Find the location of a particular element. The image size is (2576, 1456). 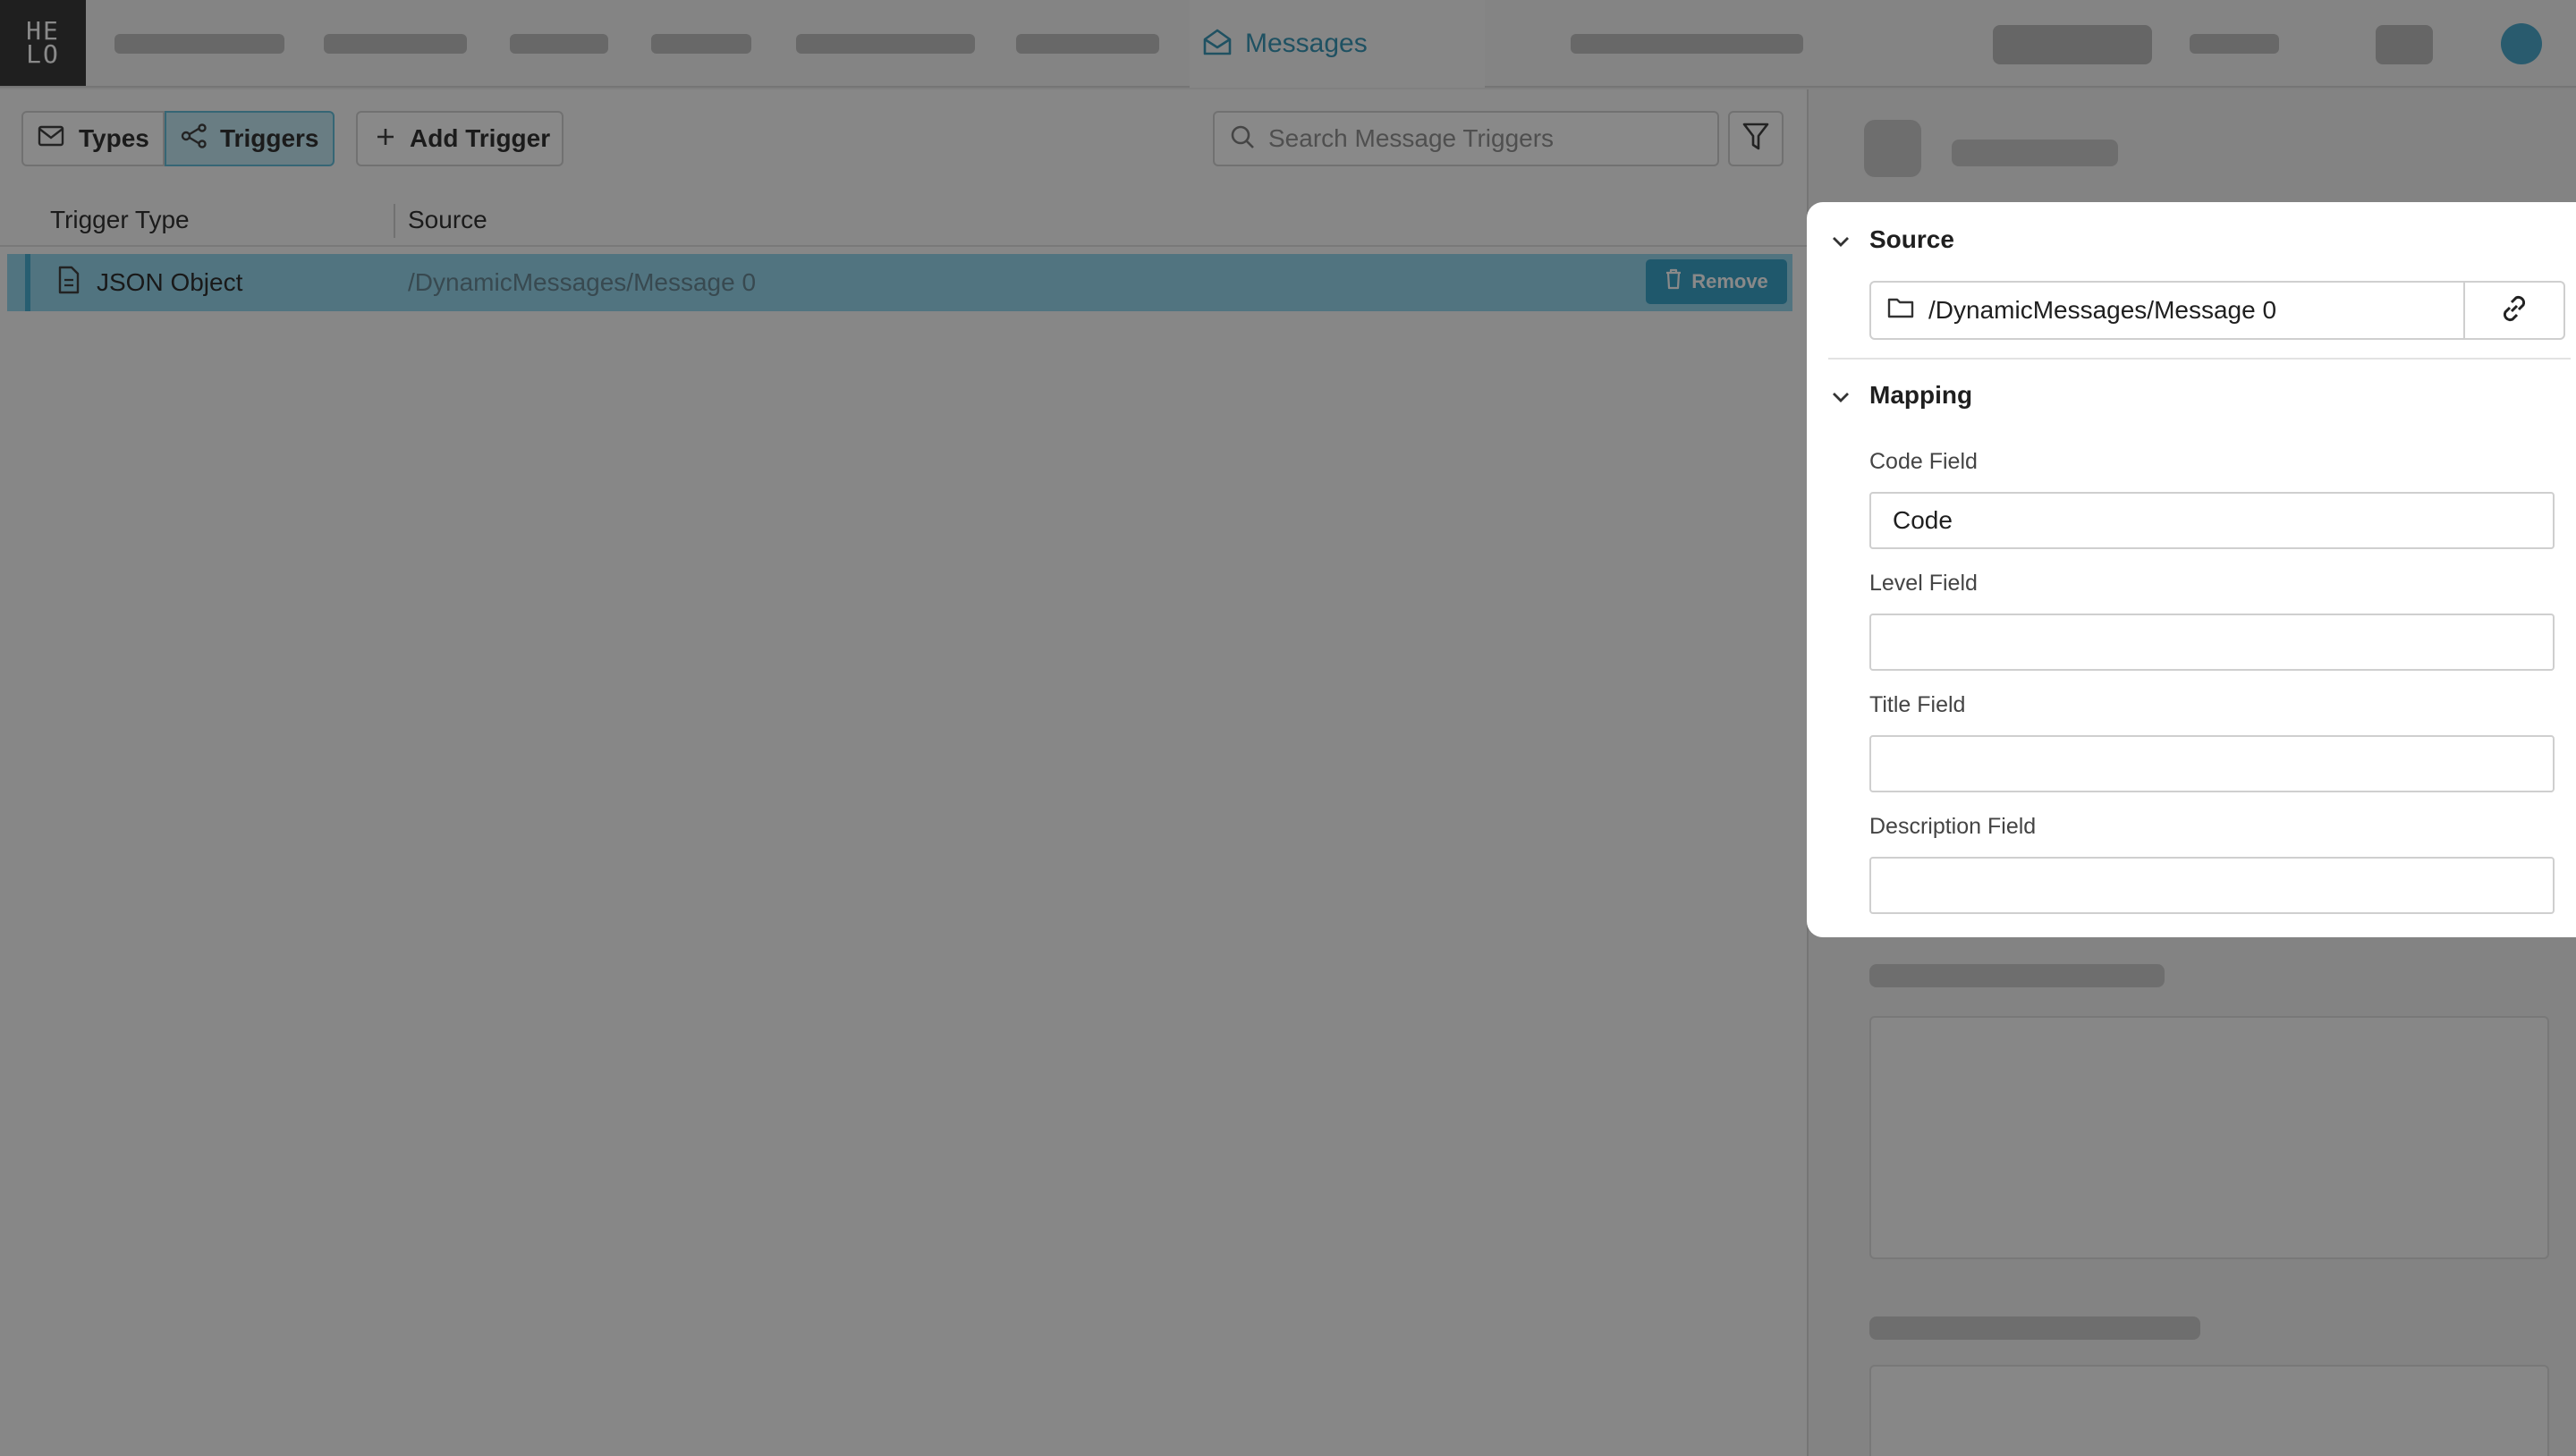

title-field-input is located at coordinates (2212, 763).